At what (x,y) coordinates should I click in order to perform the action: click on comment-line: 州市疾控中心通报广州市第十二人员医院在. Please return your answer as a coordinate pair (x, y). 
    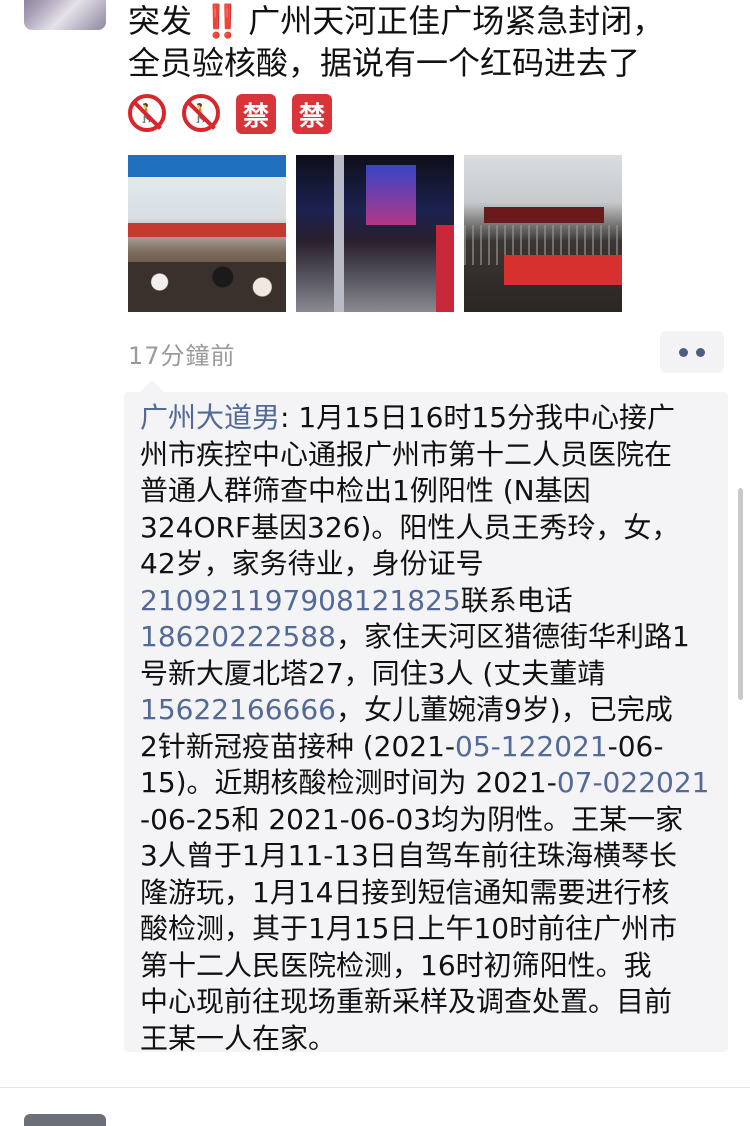
    Looking at the image, I should click on (432, 455).